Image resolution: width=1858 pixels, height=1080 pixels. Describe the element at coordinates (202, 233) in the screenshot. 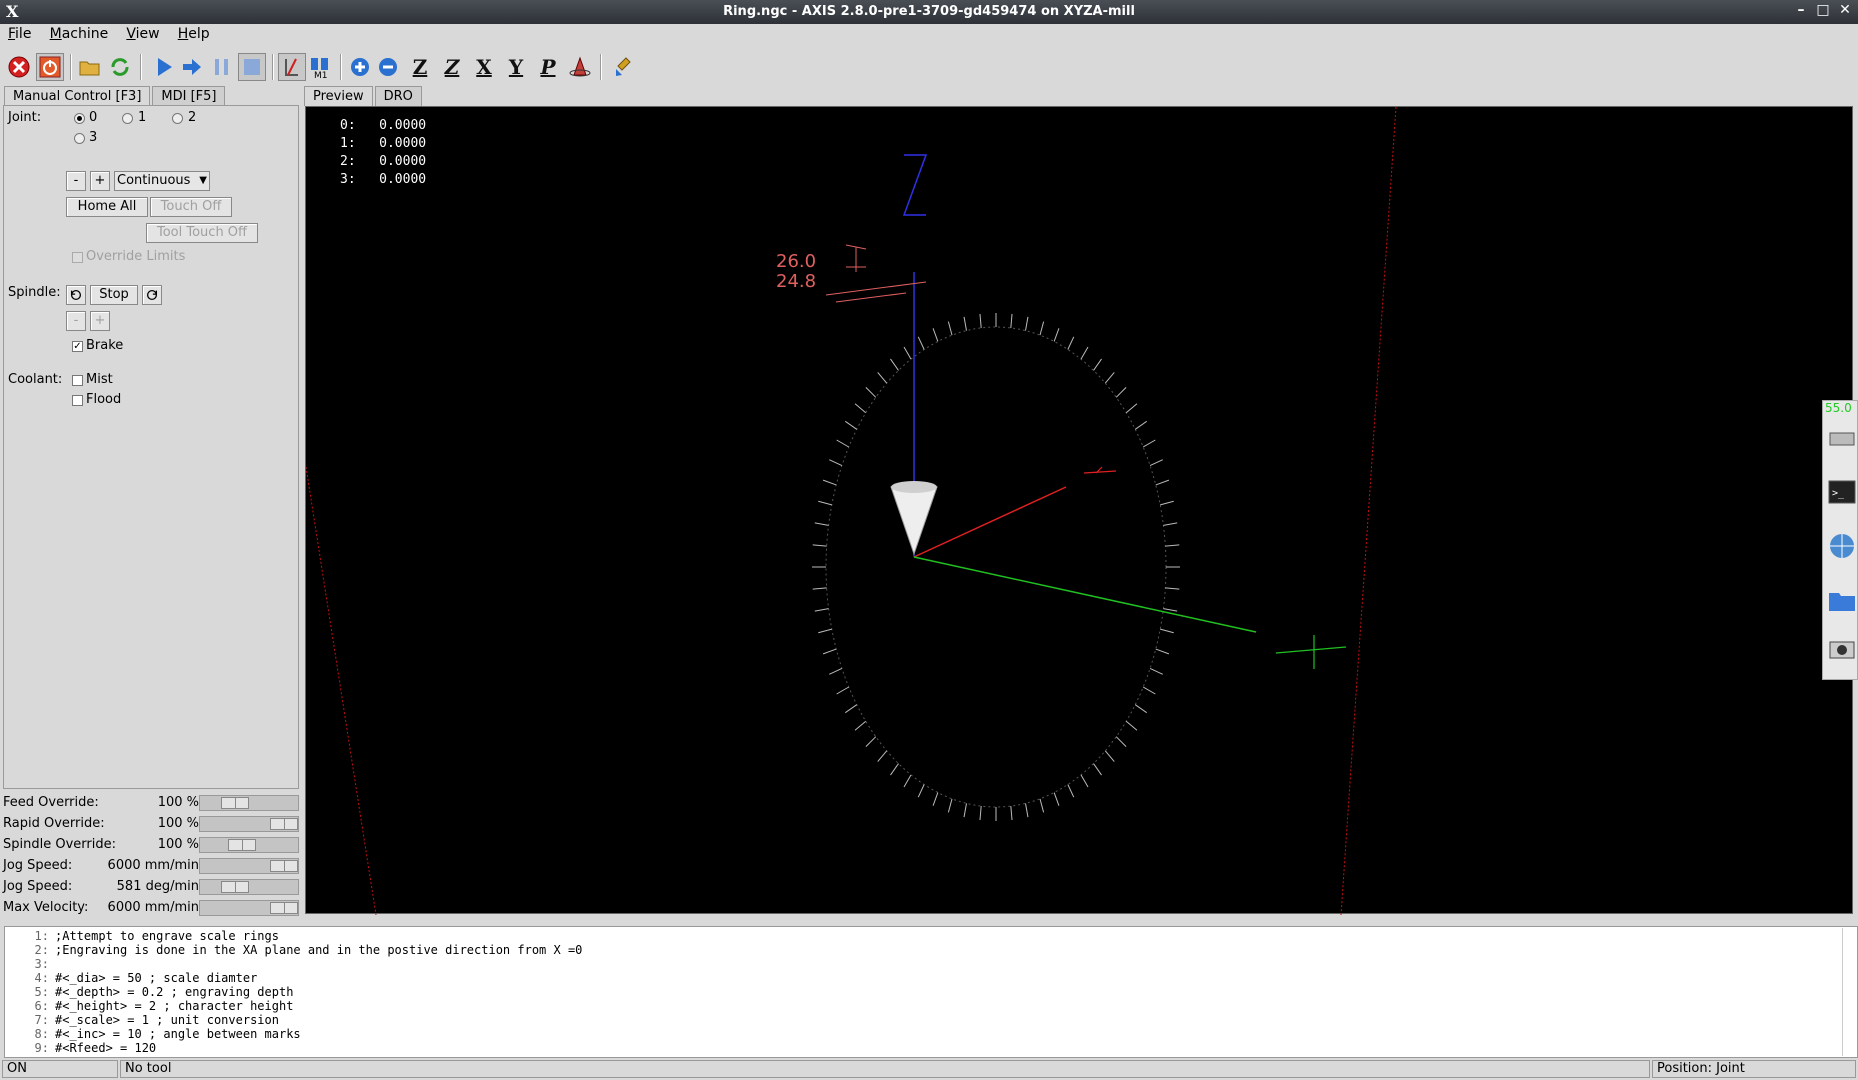

I see `tool-touch-off-button: Tool Touch Off` at that location.